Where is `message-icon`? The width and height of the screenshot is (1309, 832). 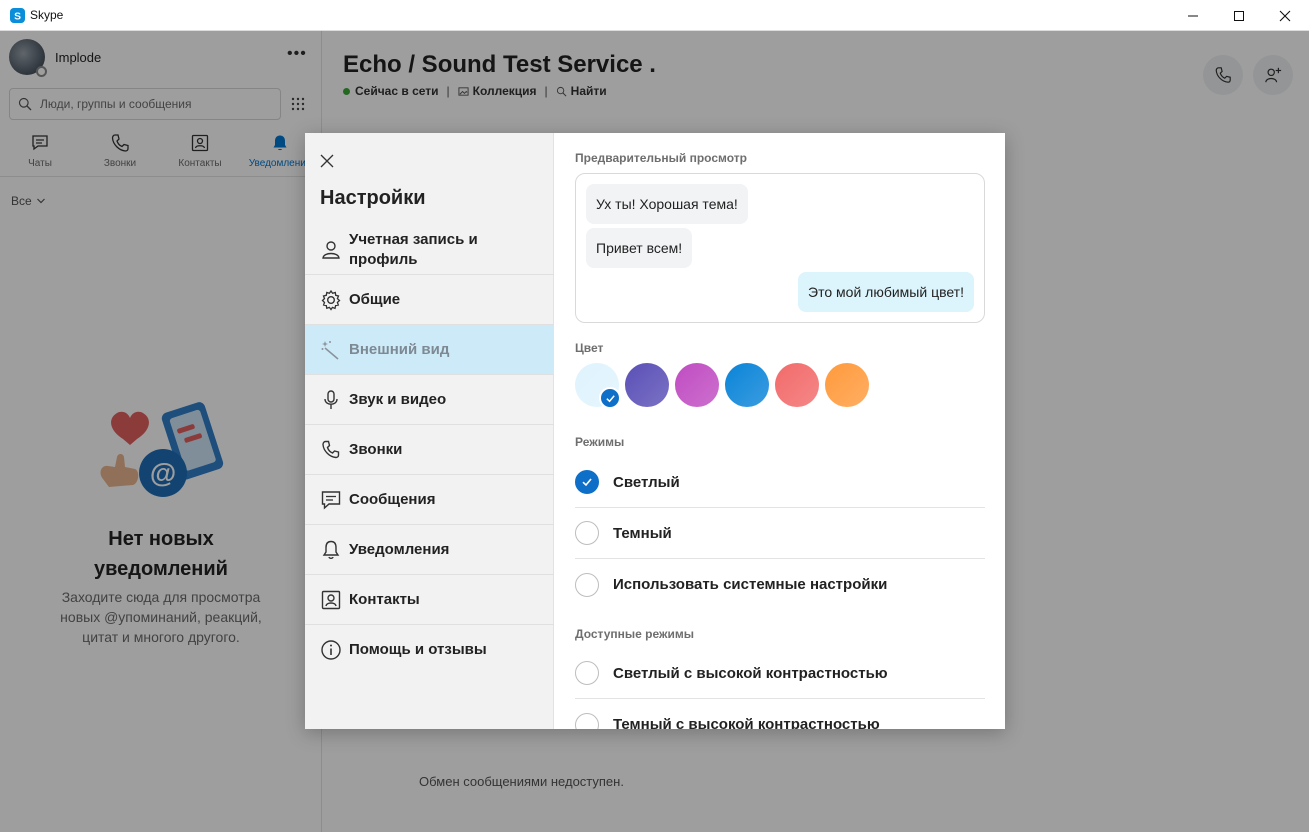 message-icon is located at coordinates (331, 500).